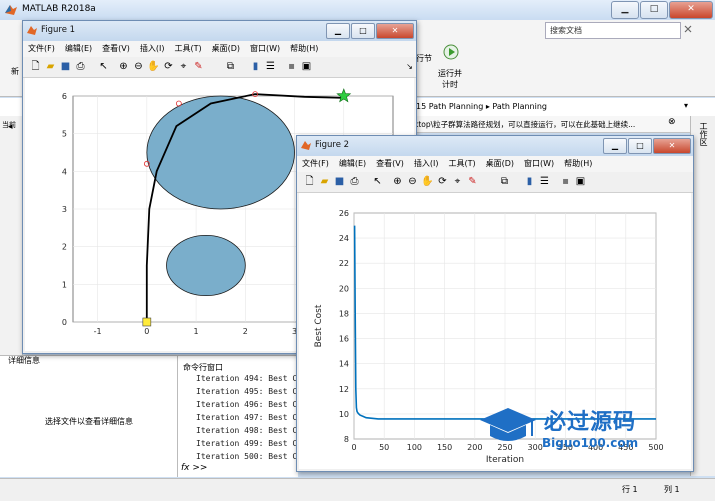 Image resolution: width=715 pixels, height=501 pixels. I want to click on ribbon-run-section-label: 行节, so click(424, 58).